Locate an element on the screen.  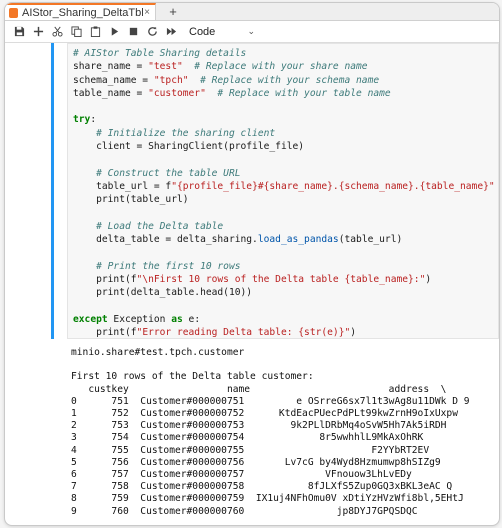
code-text: Exception is located at coordinates (139, 319).